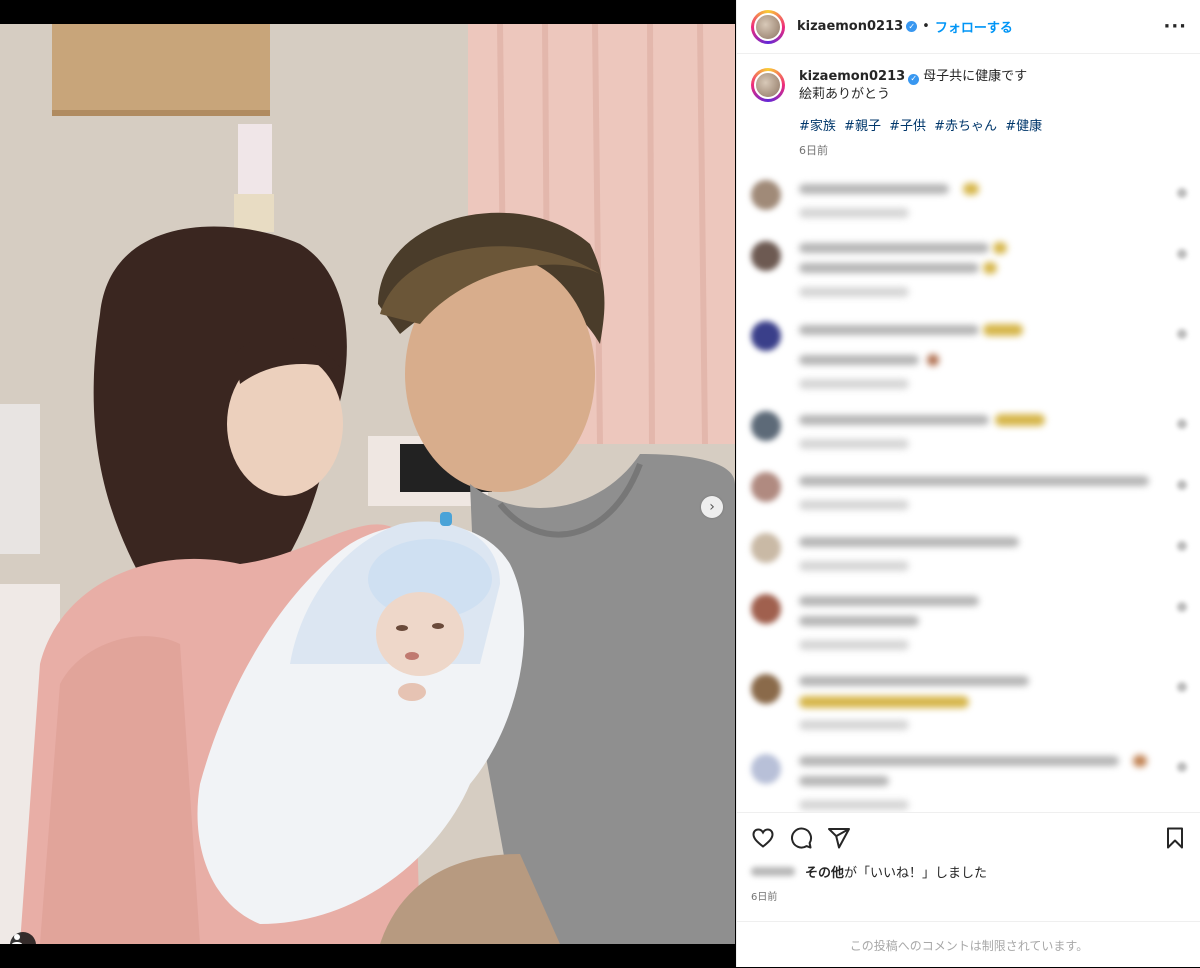 This screenshot has width=1200, height=968. Describe the element at coordinates (801, 838) in the screenshot. I see `comment-icon` at that location.